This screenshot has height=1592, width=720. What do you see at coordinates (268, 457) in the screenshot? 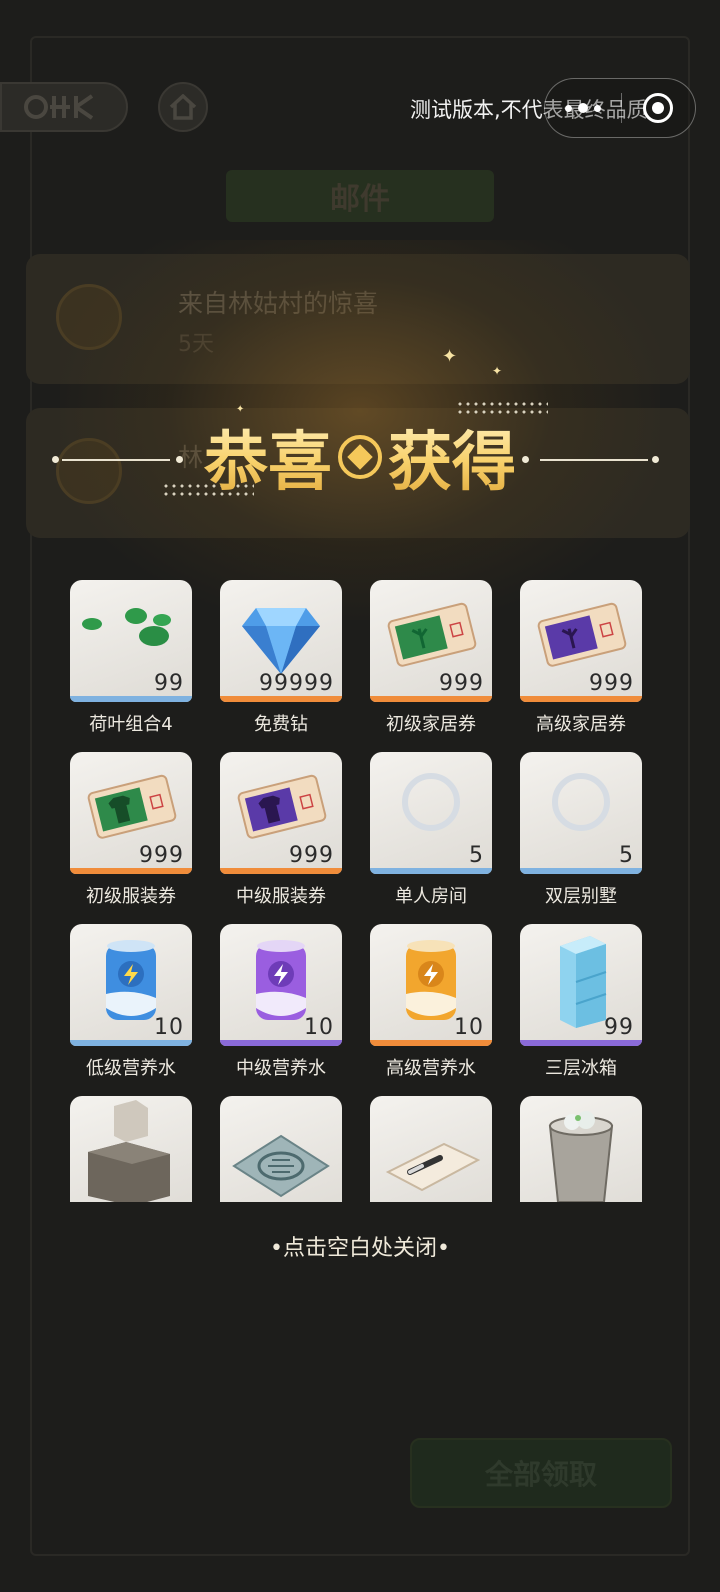
I see `reward-title-left: 恭喜` at bounding box center [268, 457].